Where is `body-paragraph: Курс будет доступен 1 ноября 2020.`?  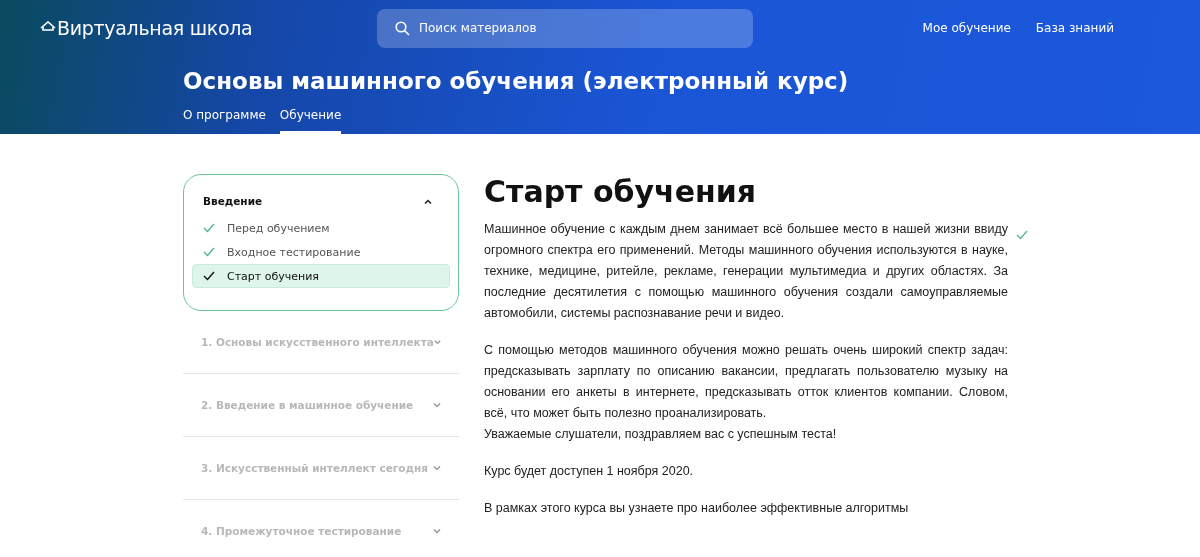 body-paragraph: Курс будет доступен 1 ноября 2020. is located at coordinates (589, 471).